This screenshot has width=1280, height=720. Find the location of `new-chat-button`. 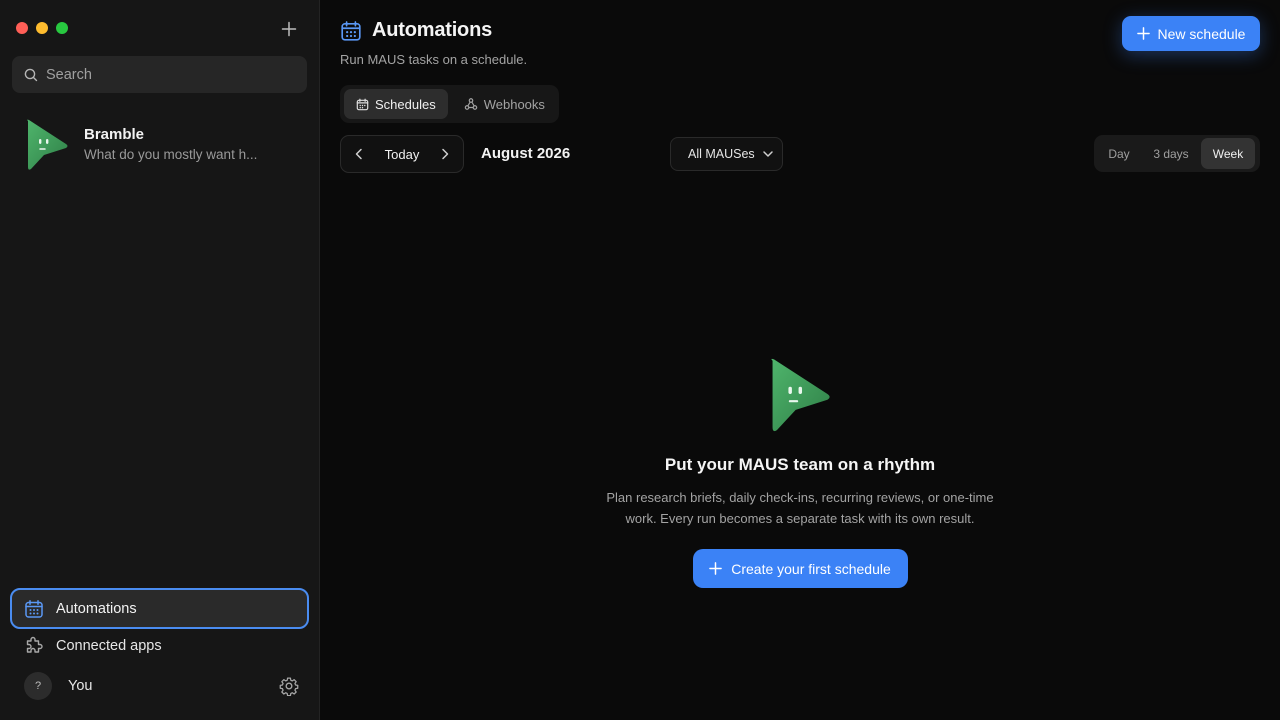

new-chat-button is located at coordinates (289, 29).